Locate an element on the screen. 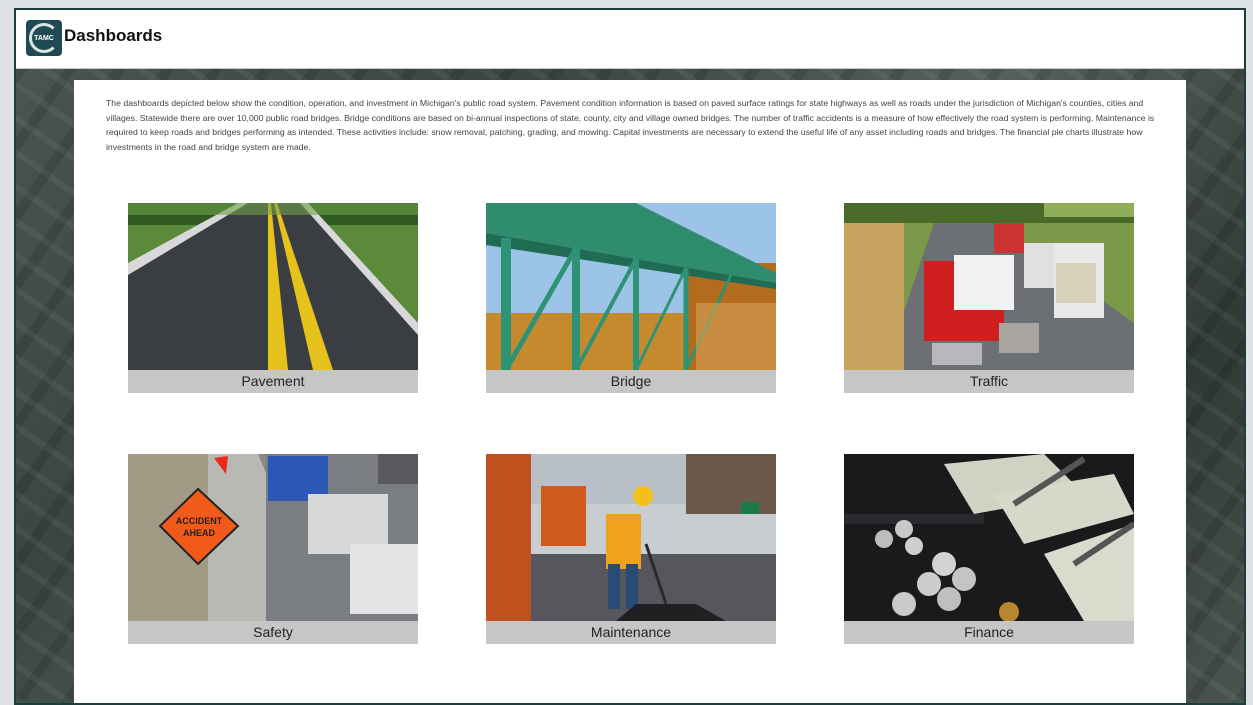  top-bar: TAMC Dashboards is located at coordinates (630, 39).